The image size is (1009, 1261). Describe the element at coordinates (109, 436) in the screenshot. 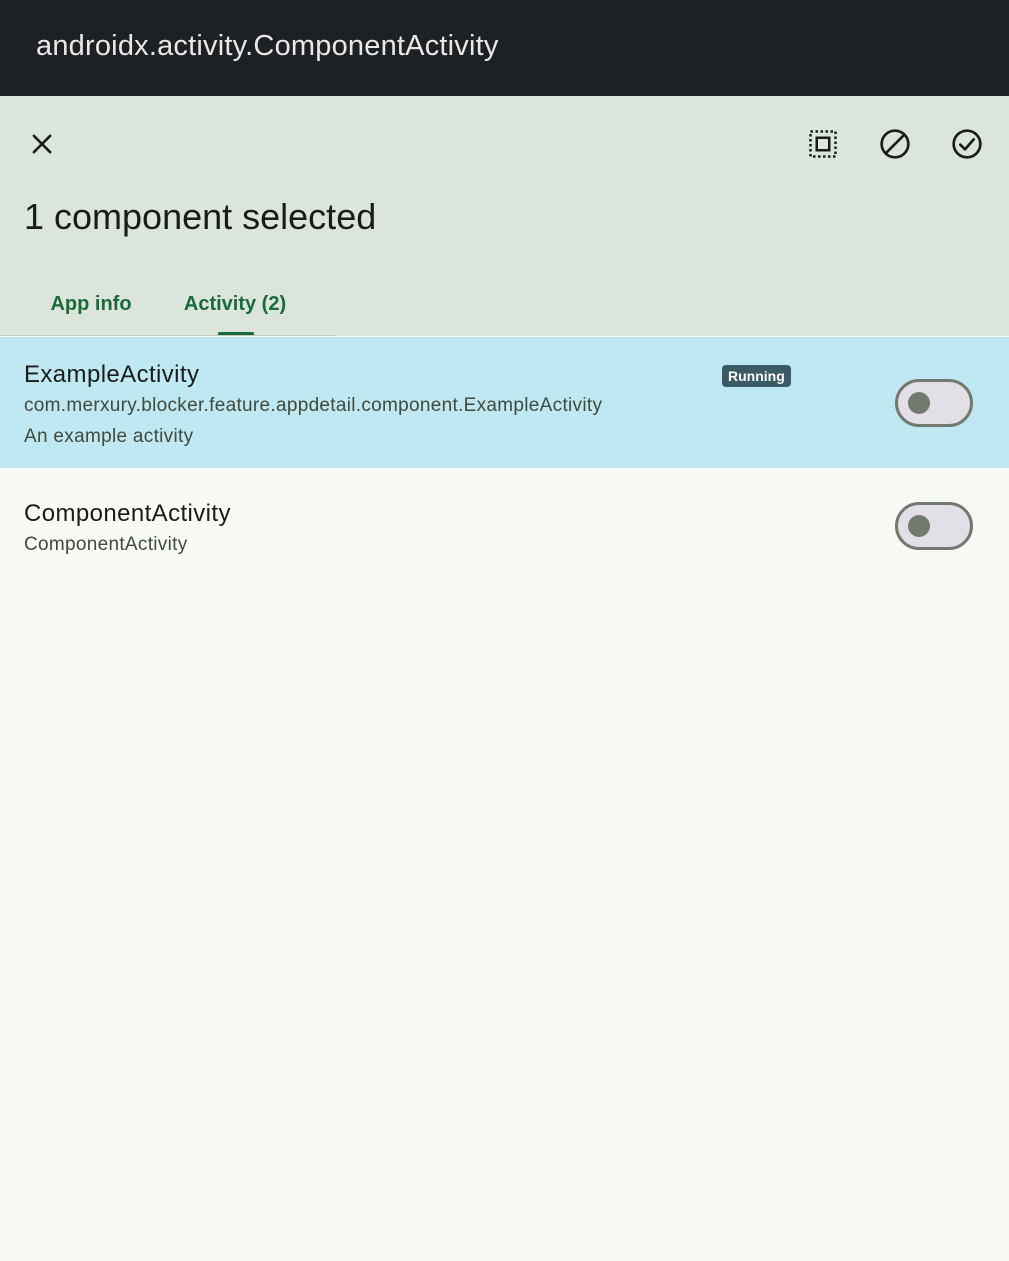

I see `component-description: An example activity` at that location.